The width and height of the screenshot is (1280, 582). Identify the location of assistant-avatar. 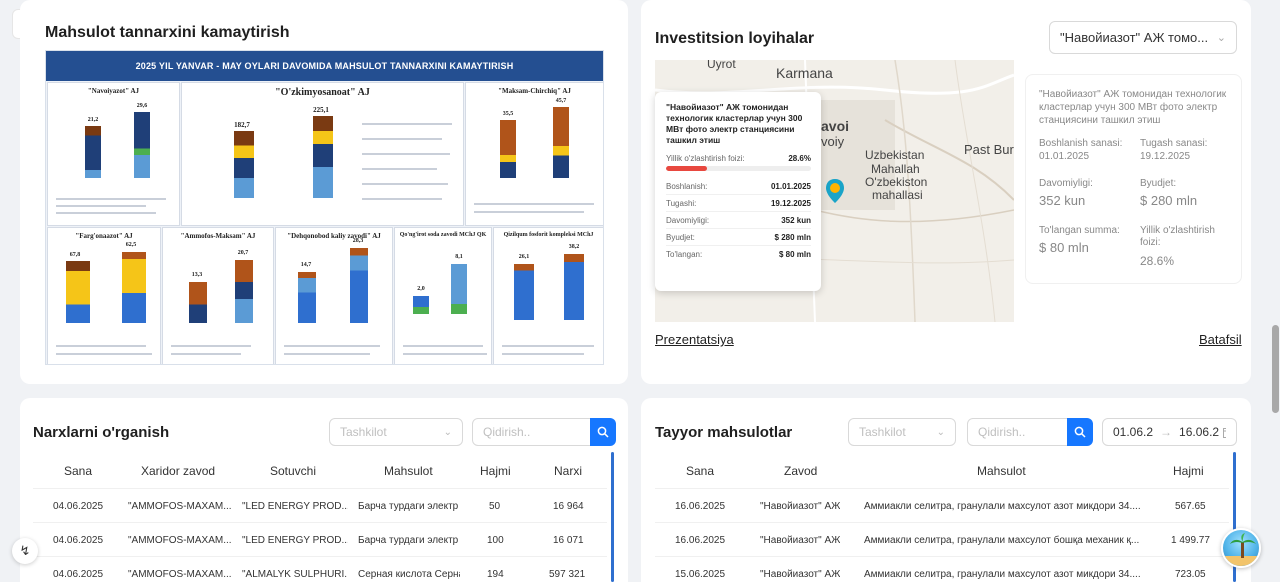
(1241, 548).